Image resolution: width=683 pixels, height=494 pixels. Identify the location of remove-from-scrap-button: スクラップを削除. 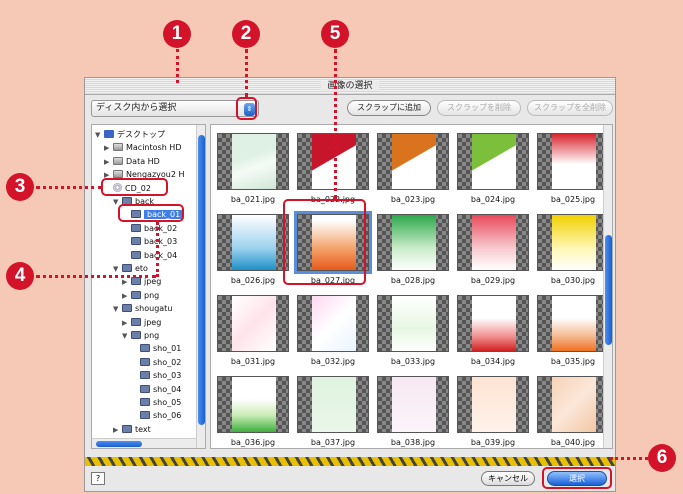
(479, 108).